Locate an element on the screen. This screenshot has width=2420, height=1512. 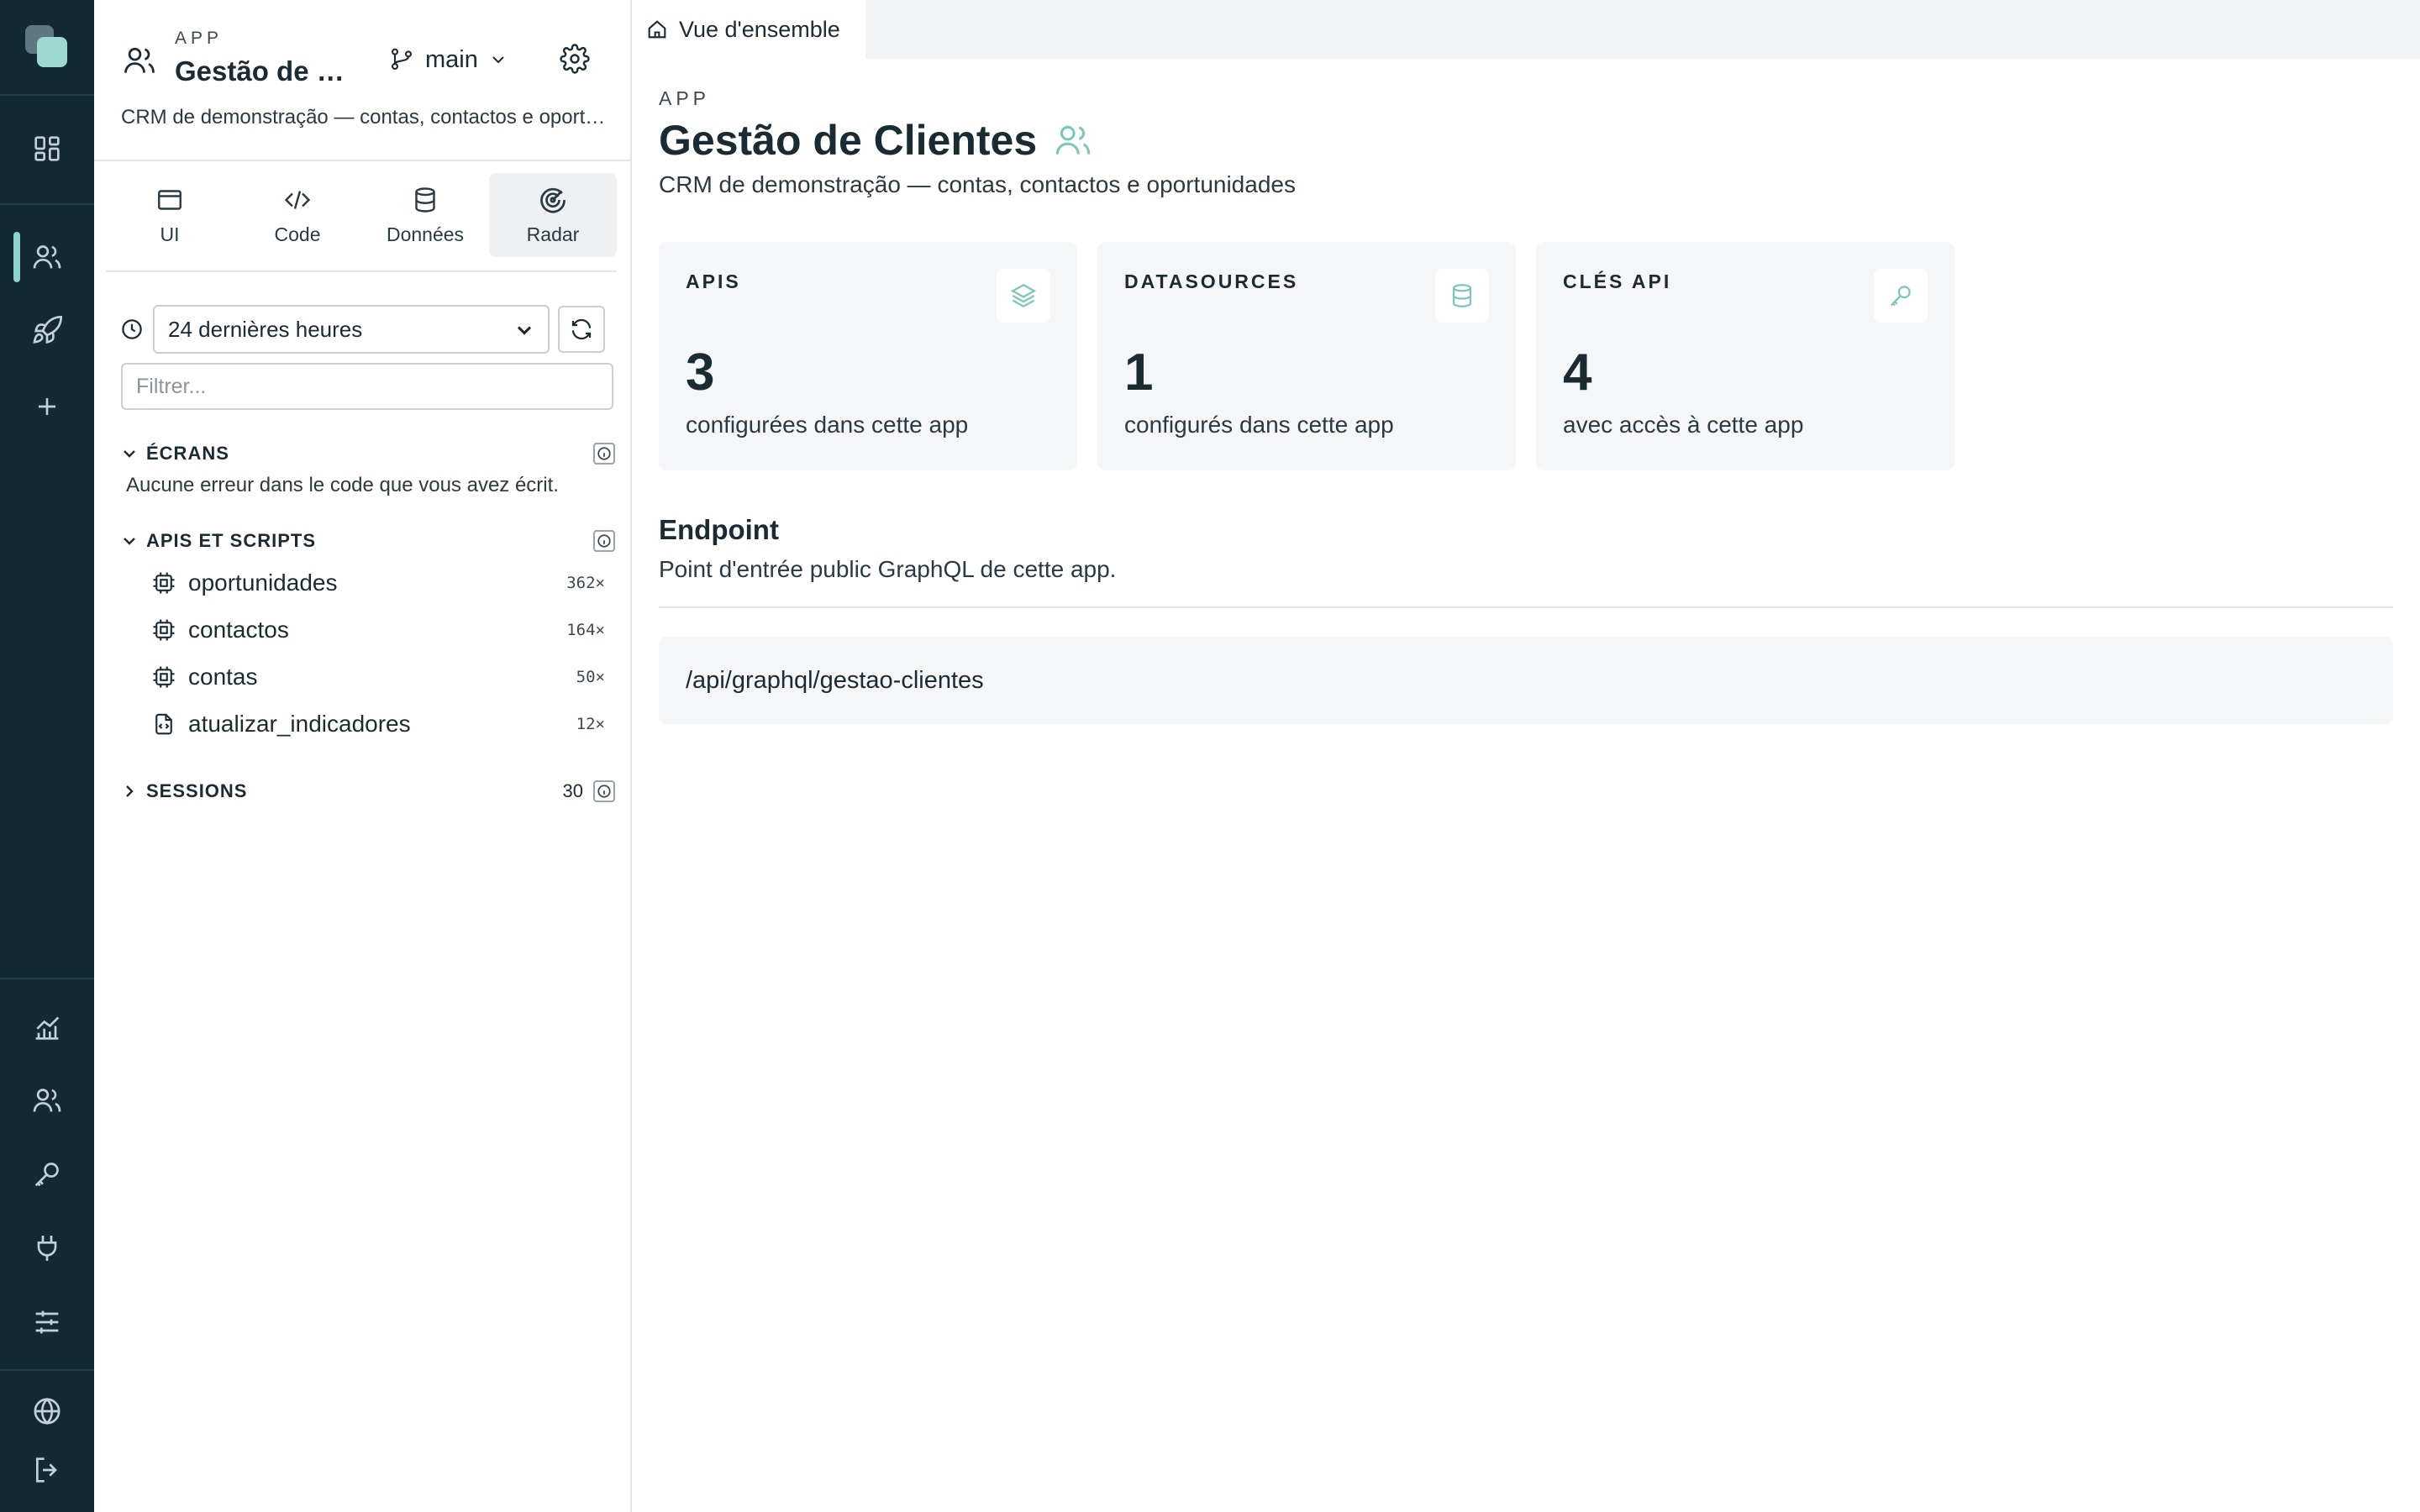
panel-tabs: UI Code Données Radar is located at coordinates (361, 215).